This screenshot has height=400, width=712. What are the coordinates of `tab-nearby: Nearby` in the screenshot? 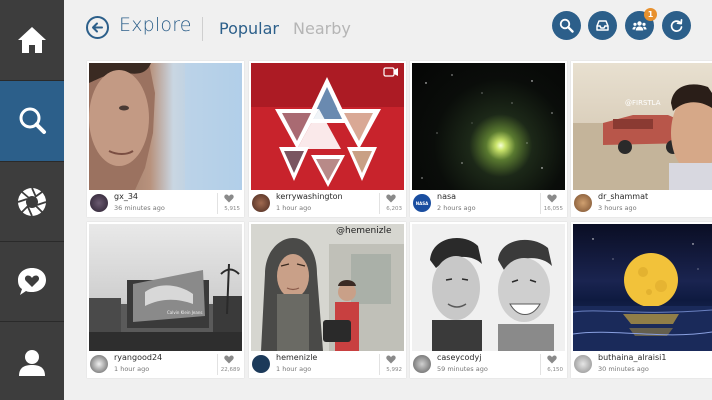 It's located at (322, 28).